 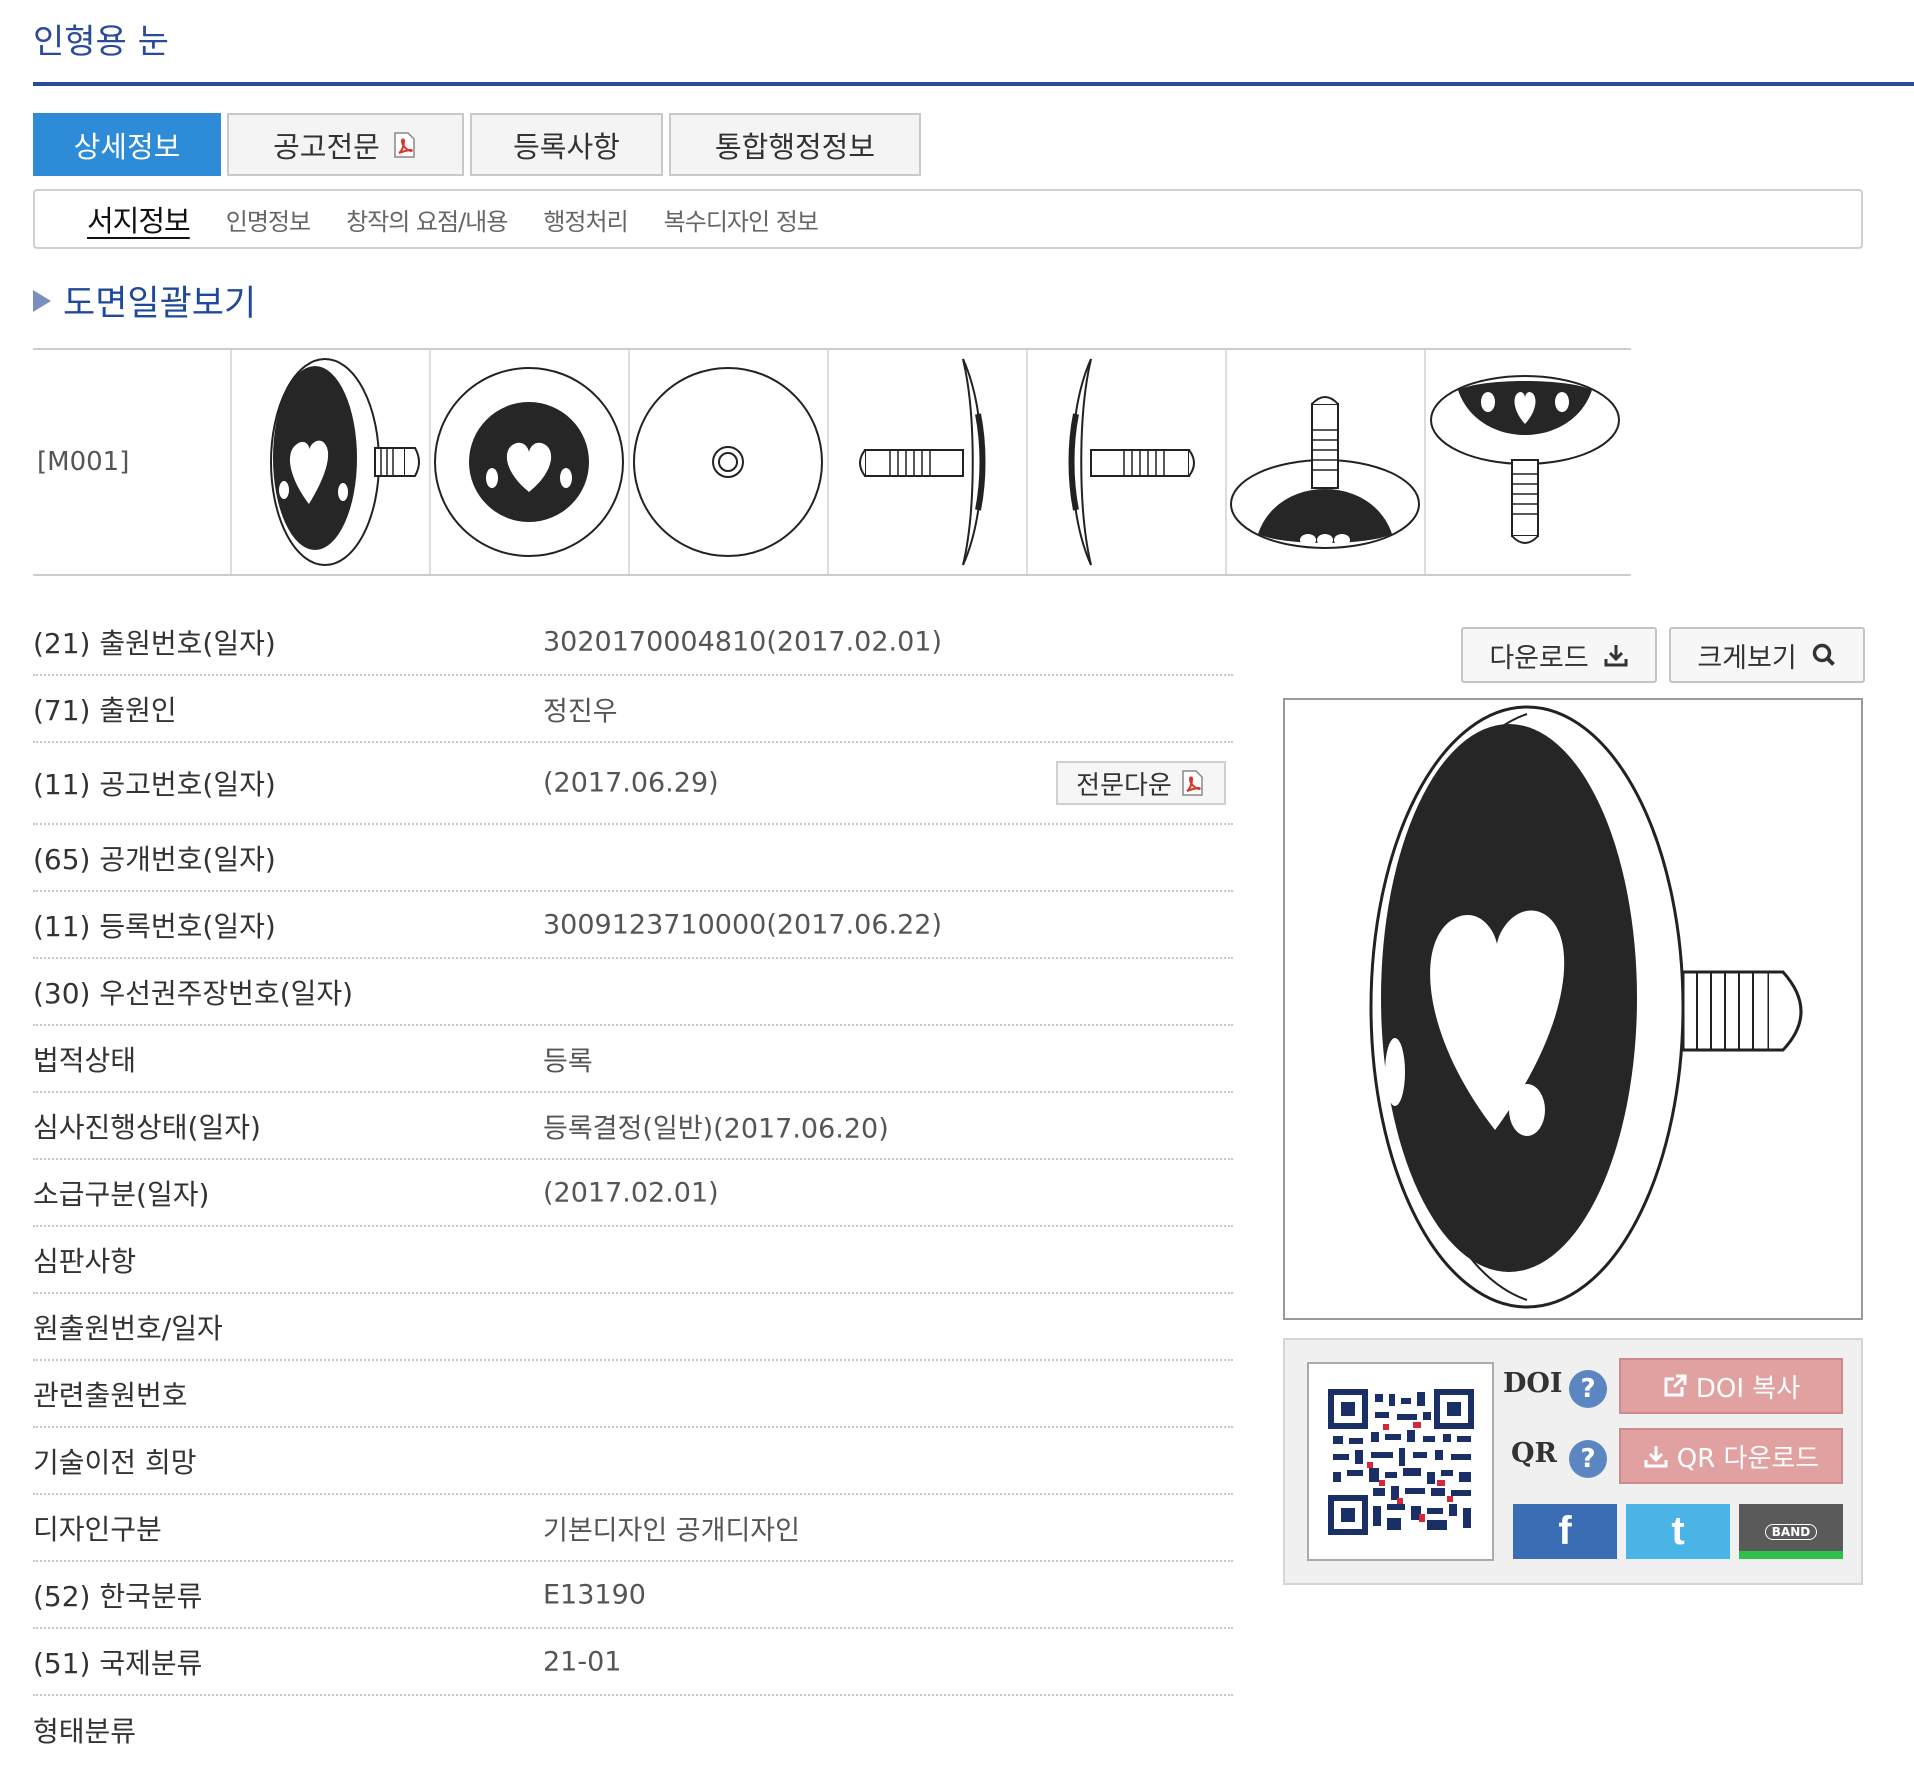 I want to click on info-row-trial: 심판사항, so click(x=633, y=1260).